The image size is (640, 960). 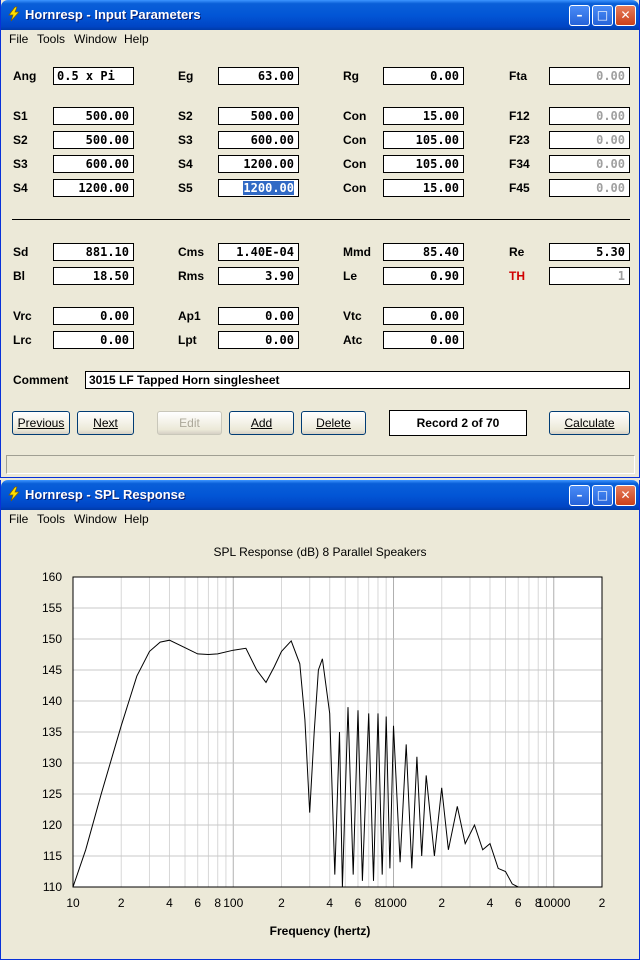 I want to click on x-axis-label: Frequency (hertz), so click(x=320, y=931).